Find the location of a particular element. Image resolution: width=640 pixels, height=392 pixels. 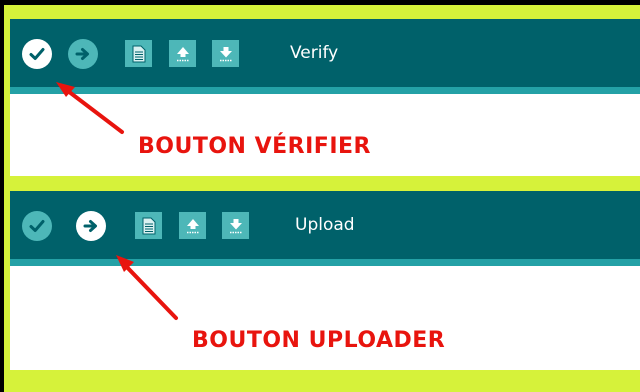

callout-verify-label: BOUTON VÉRIFIER is located at coordinates (254, 146).